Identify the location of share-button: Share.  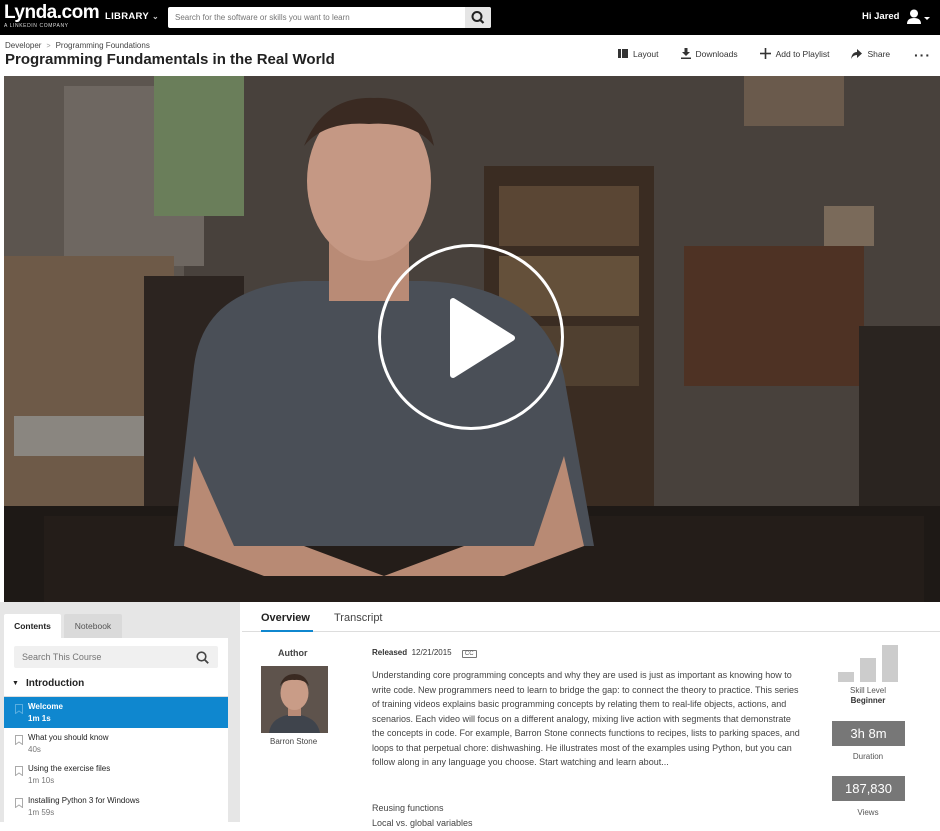
(871, 53).